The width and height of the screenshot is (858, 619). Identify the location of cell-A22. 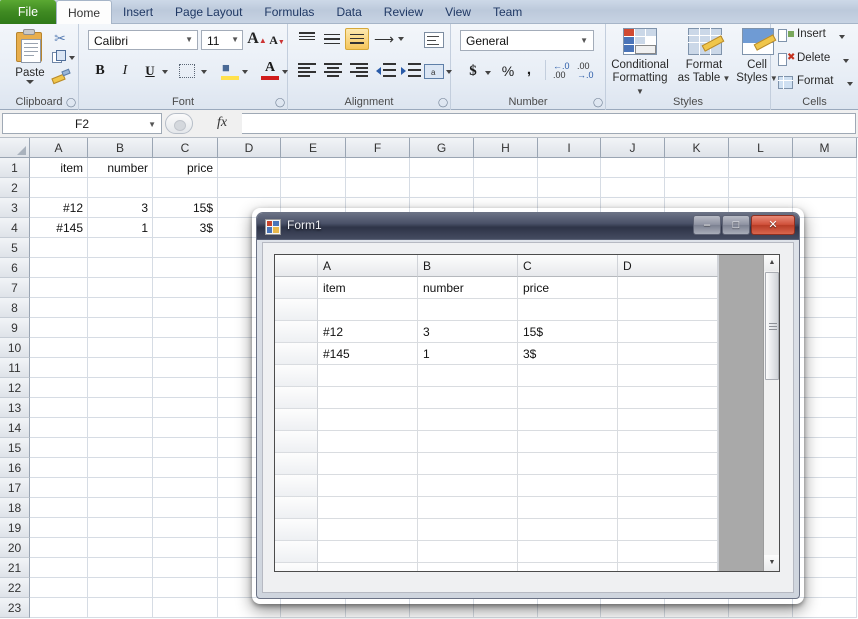
(59, 588).